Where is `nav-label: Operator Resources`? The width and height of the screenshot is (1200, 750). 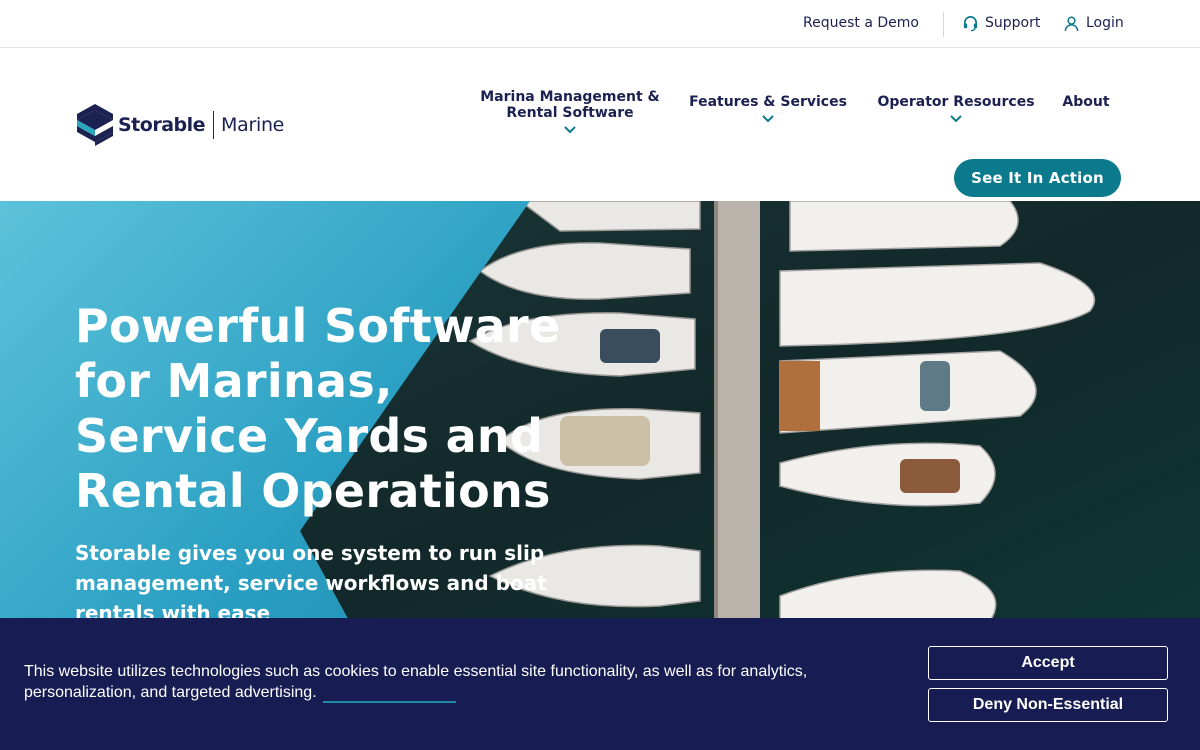 nav-label: Operator Resources is located at coordinates (956, 102).